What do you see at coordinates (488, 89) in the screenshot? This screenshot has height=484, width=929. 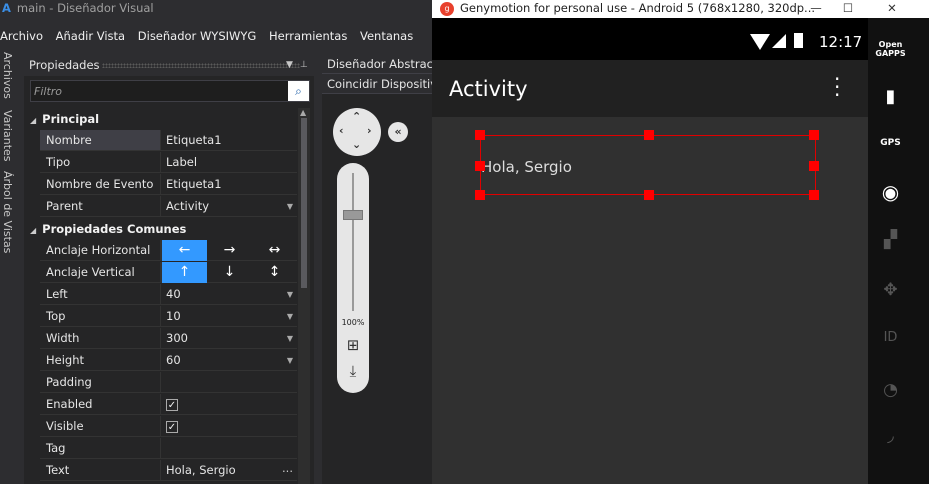 I see `action-bar-title: Activity` at bounding box center [488, 89].